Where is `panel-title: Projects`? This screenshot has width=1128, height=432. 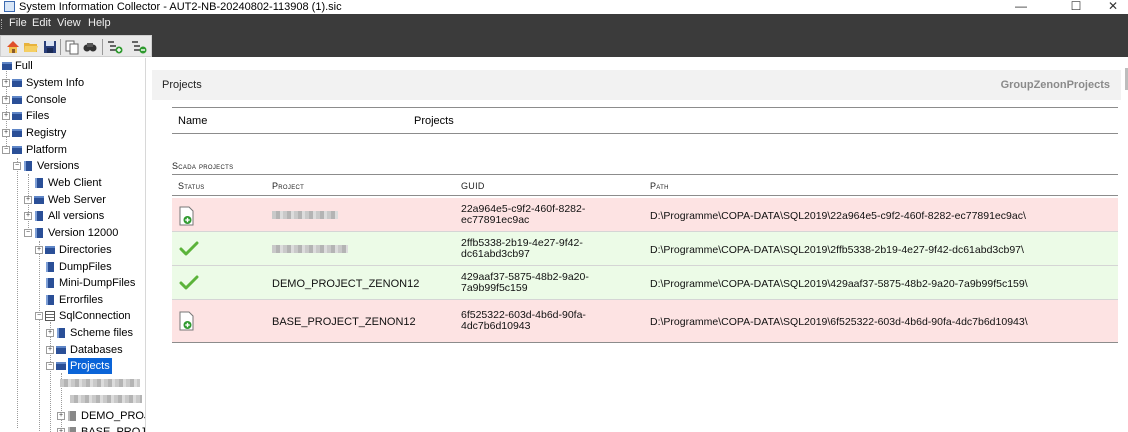
panel-title: Projects is located at coordinates (182, 85).